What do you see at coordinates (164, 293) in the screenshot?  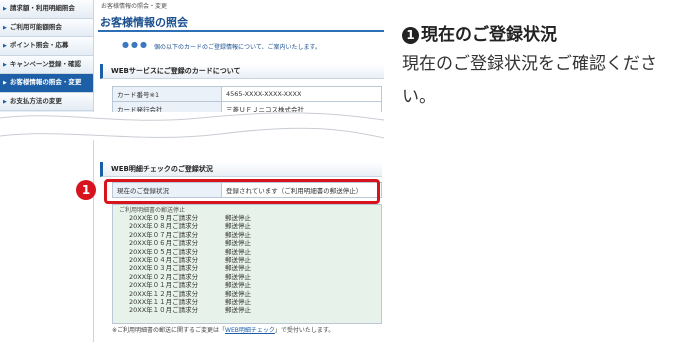 I see `month-label: 20XX年１２月ご請求分` at bounding box center [164, 293].